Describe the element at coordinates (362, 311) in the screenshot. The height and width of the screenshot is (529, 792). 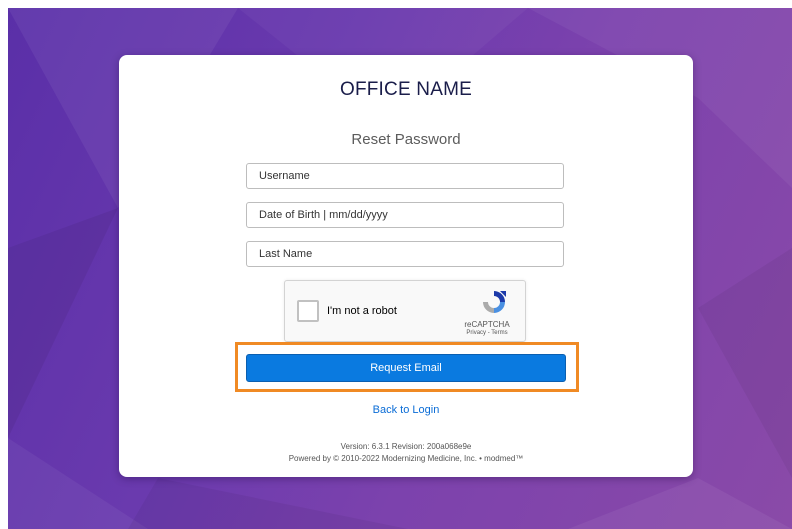
I see `recaptcha-label: I'm not a robot` at that location.